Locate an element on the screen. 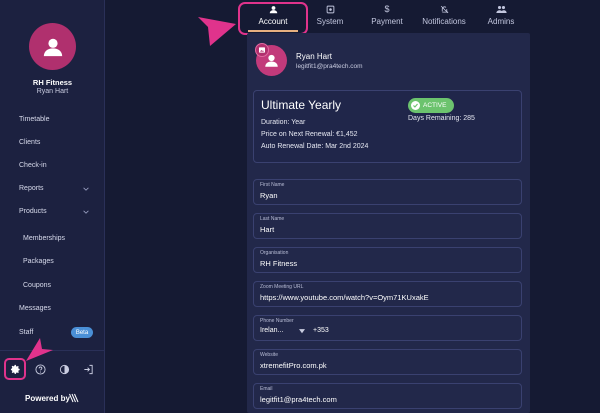 The width and height of the screenshot is (600, 413). field-label: Last Name is located at coordinates (272, 219).